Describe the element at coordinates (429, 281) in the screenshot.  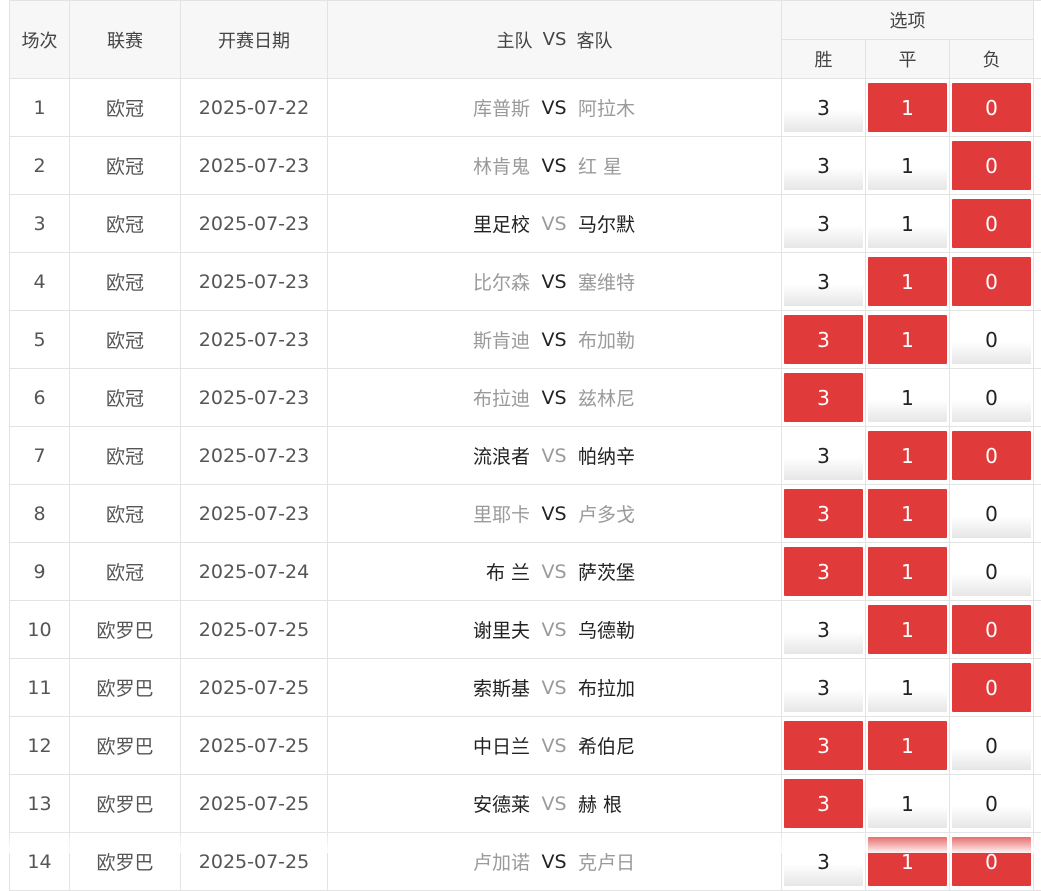
I see `home-team: 比尔森` at that location.